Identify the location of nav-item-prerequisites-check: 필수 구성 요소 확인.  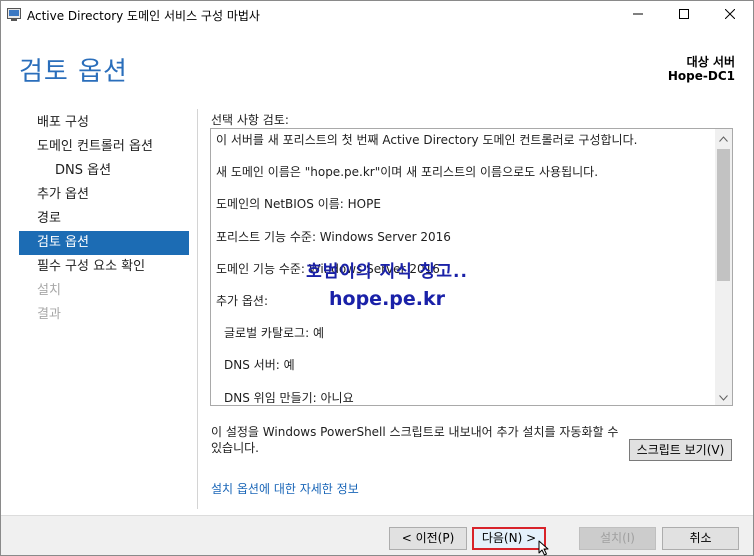
(104, 267).